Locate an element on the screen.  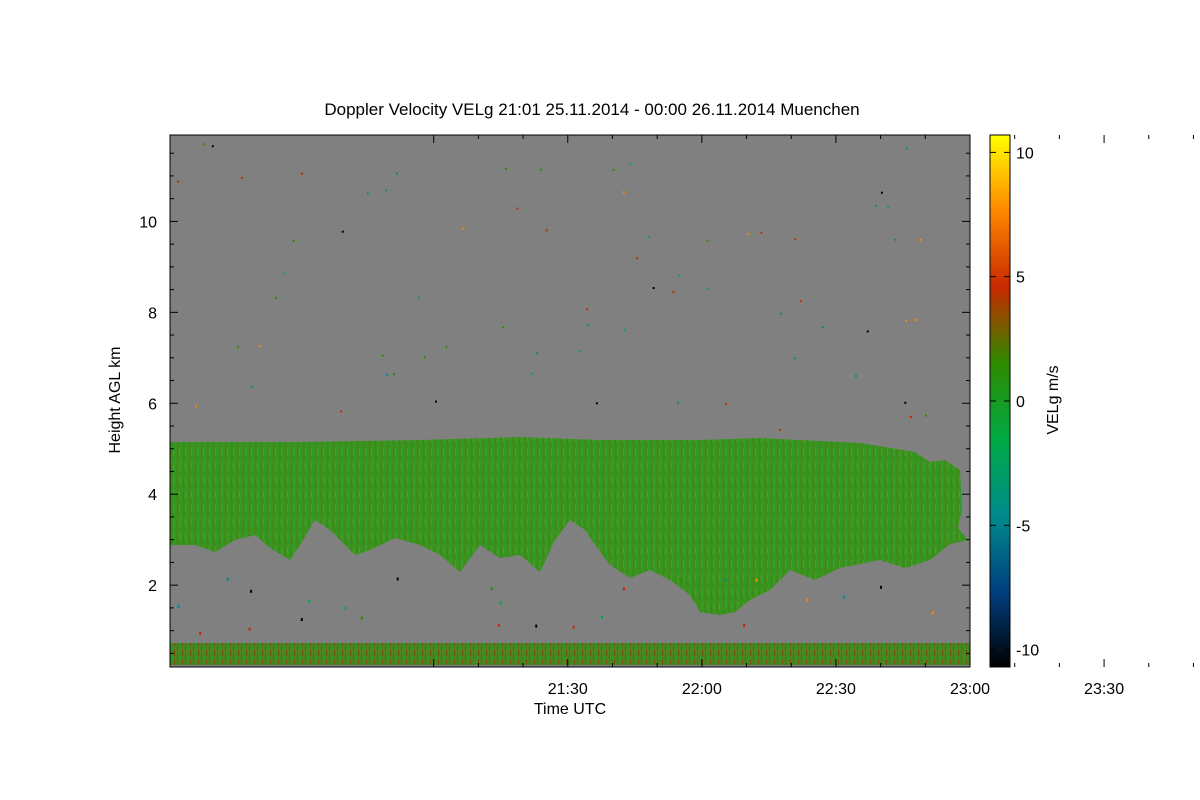
x-tick-label: 23:00 is located at coordinates (970, 689).